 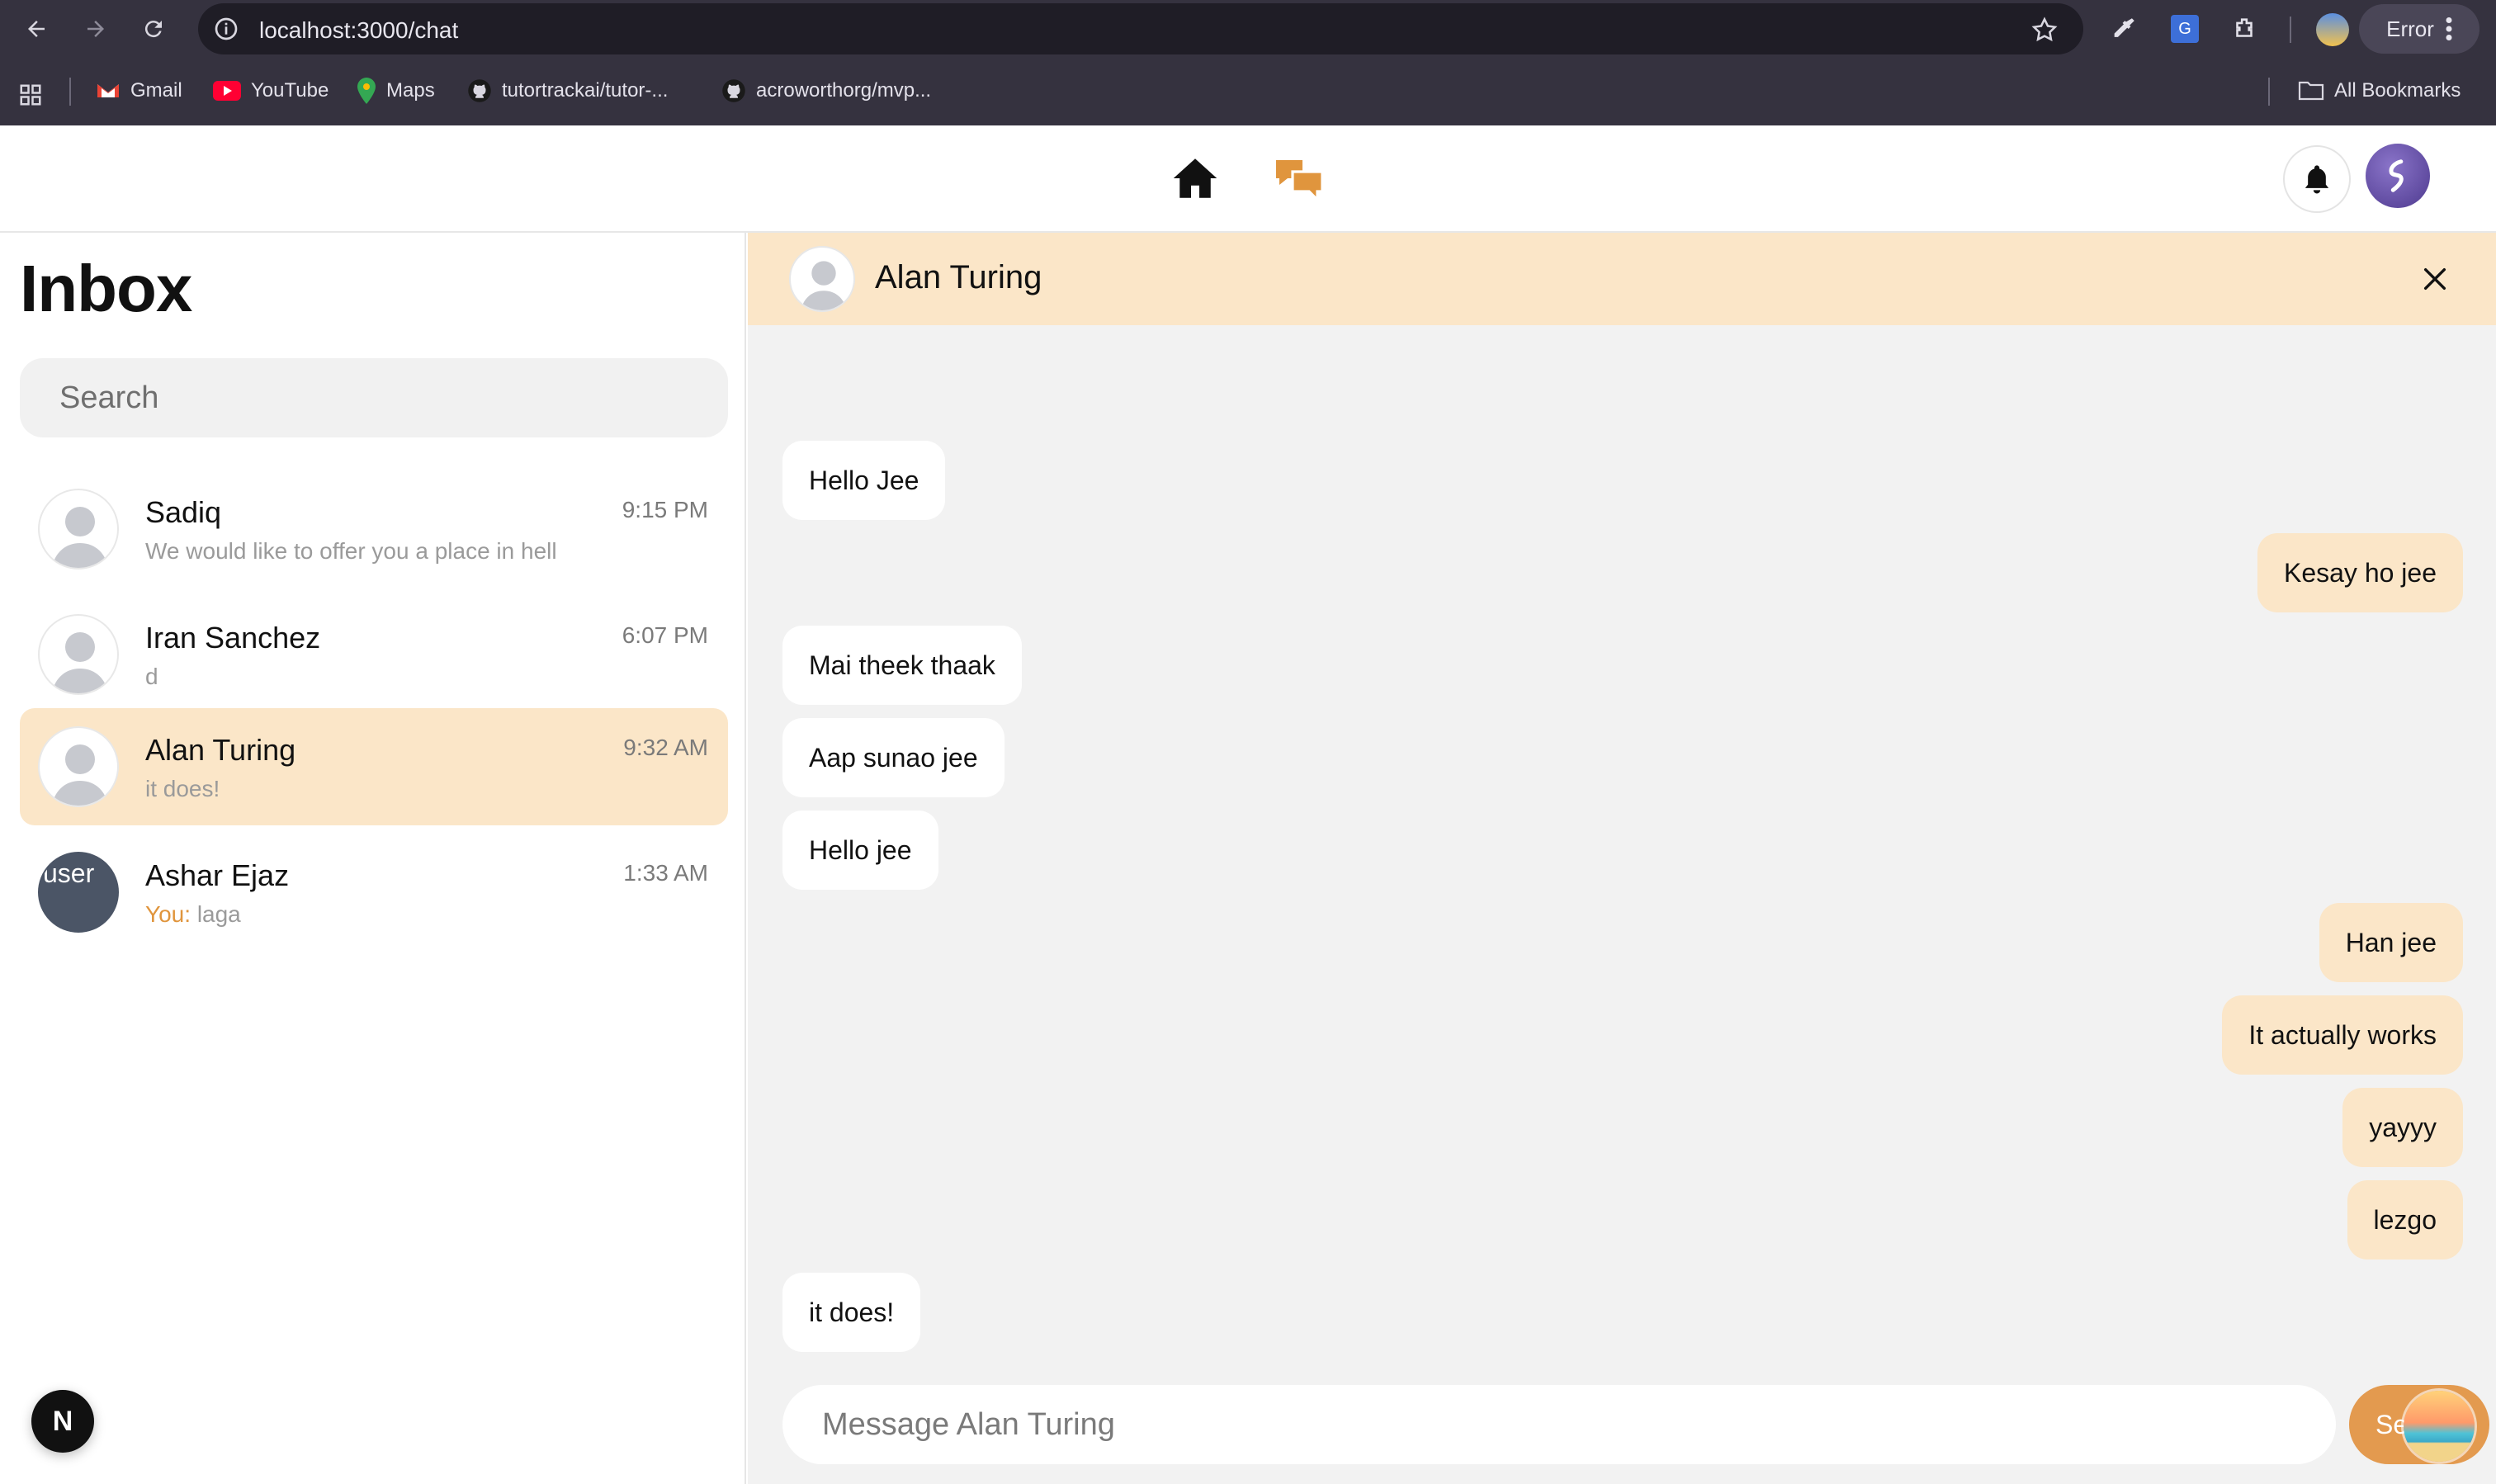 I want to click on gmail-icon, so click(x=108, y=90).